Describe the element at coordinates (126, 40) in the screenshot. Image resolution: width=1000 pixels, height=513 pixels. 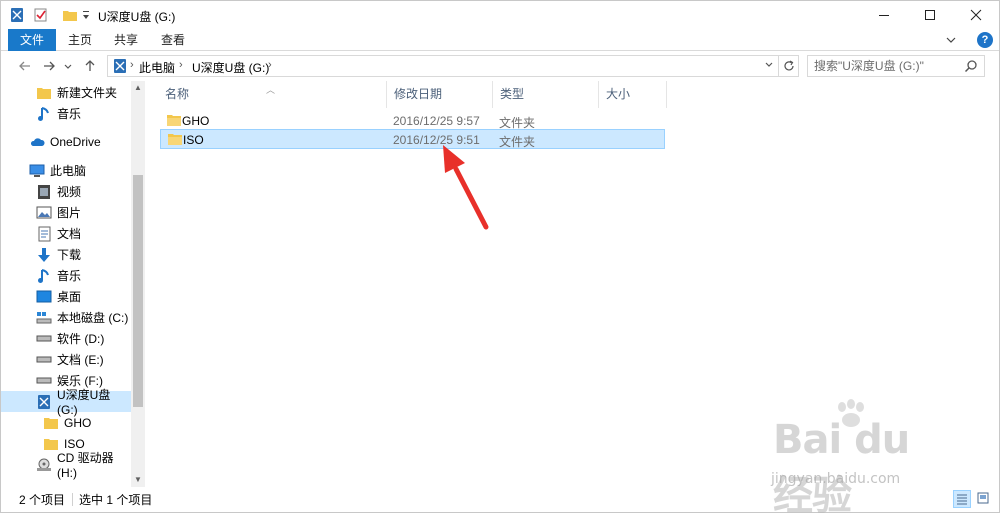
I see `tab-share: 共享` at that location.